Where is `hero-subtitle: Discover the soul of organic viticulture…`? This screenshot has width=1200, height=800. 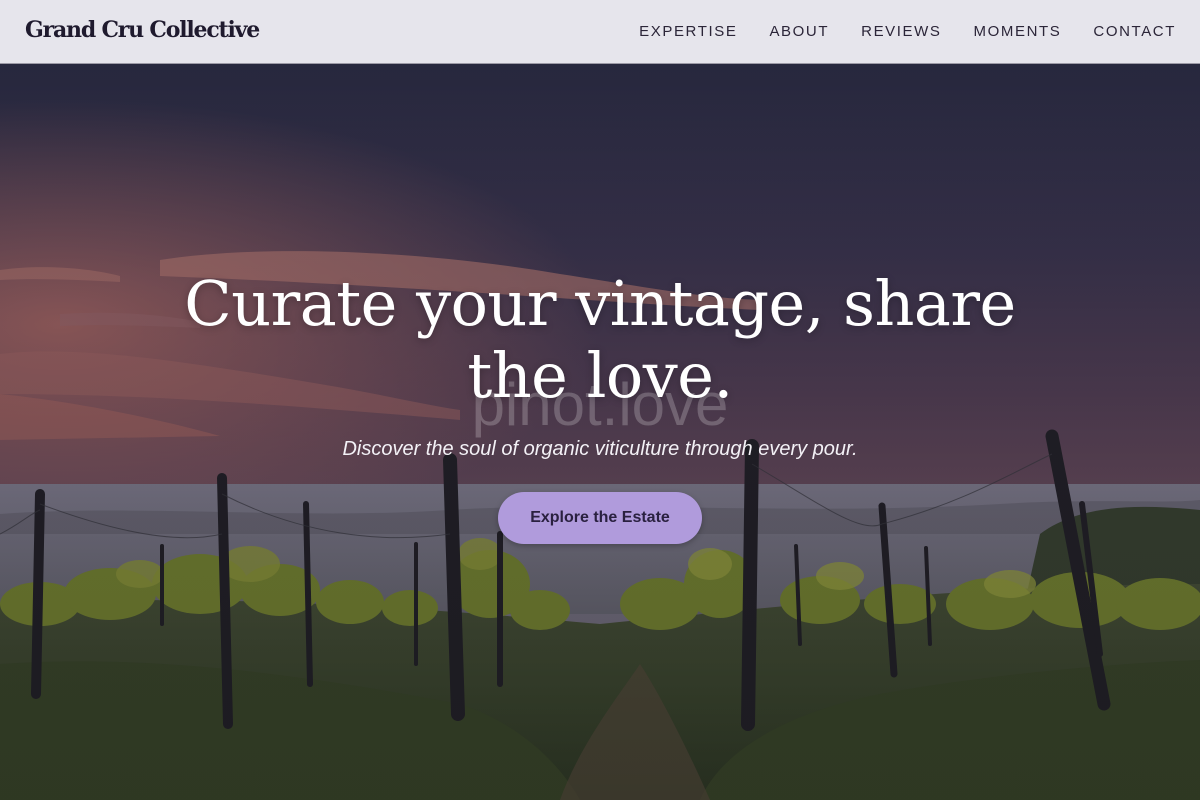 hero-subtitle: Discover the soul of organic viticulture… is located at coordinates (600, 449).